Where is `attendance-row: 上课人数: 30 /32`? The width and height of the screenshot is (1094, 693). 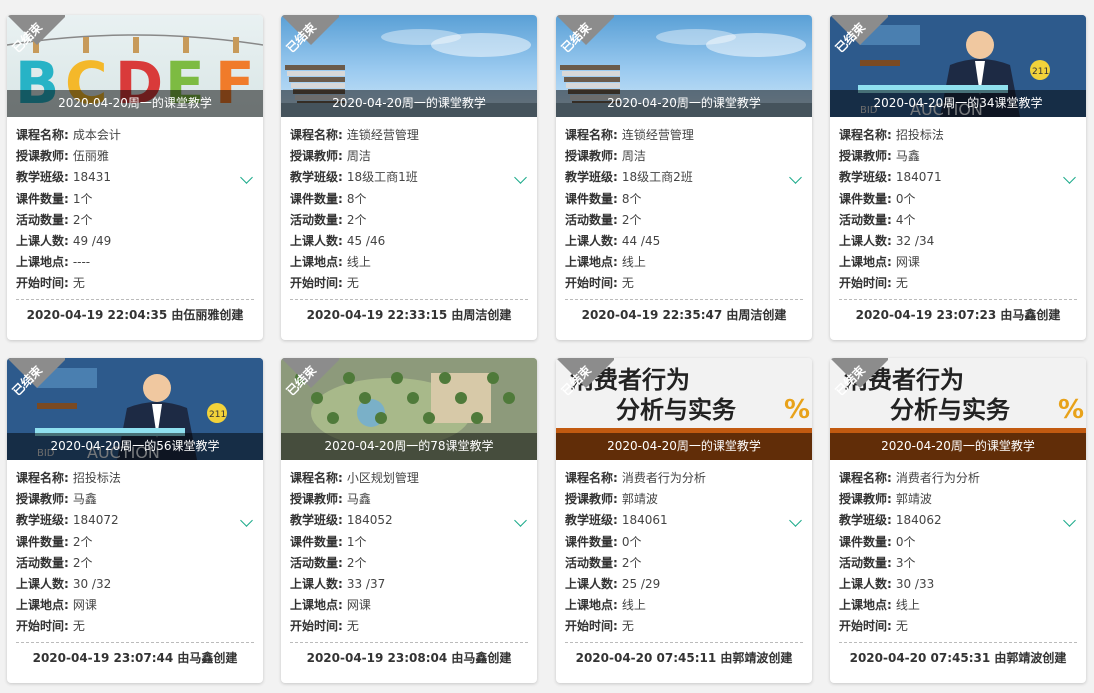 attendance-row: 上课人数: 30 /32 is located at coordinates (135, 584).